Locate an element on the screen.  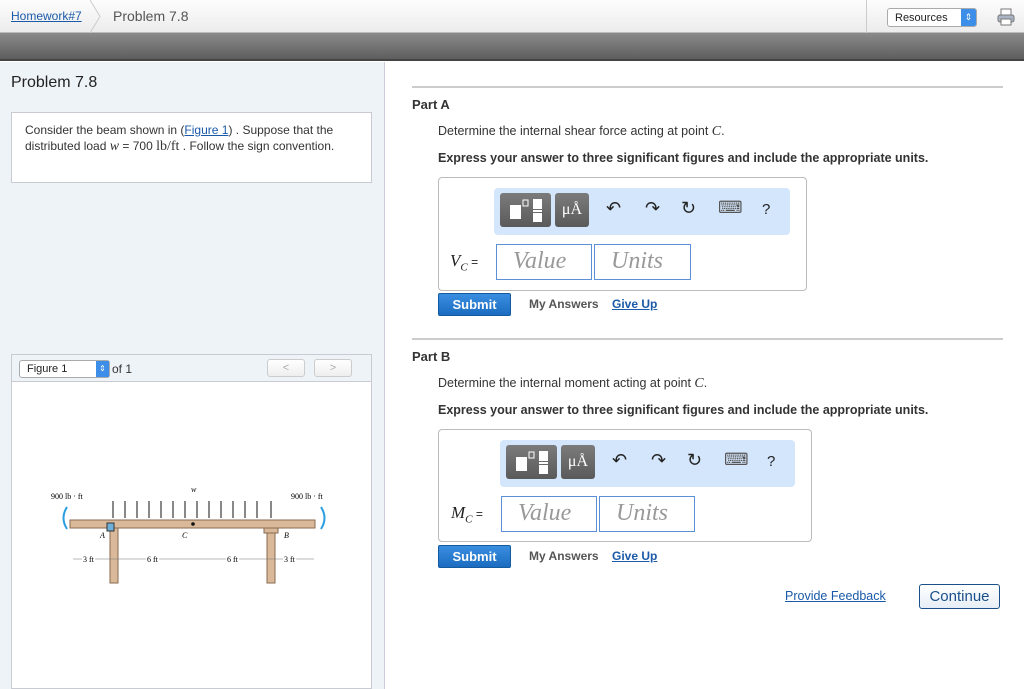
figure-header: Figure 1 ⇕ of 1 < > is located at coordinates (191, 368).